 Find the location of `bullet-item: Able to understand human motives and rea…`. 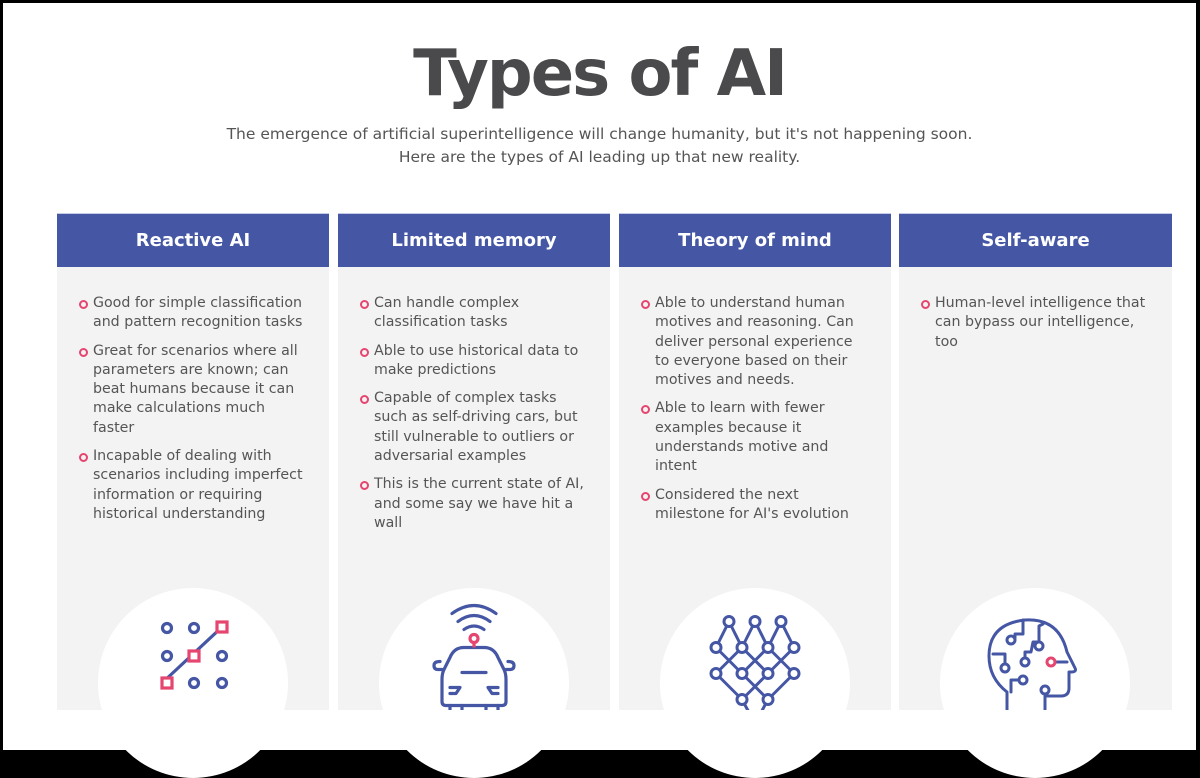

bullet-item: Able to understand human motives and rea… is located at coordinates (756, 342).